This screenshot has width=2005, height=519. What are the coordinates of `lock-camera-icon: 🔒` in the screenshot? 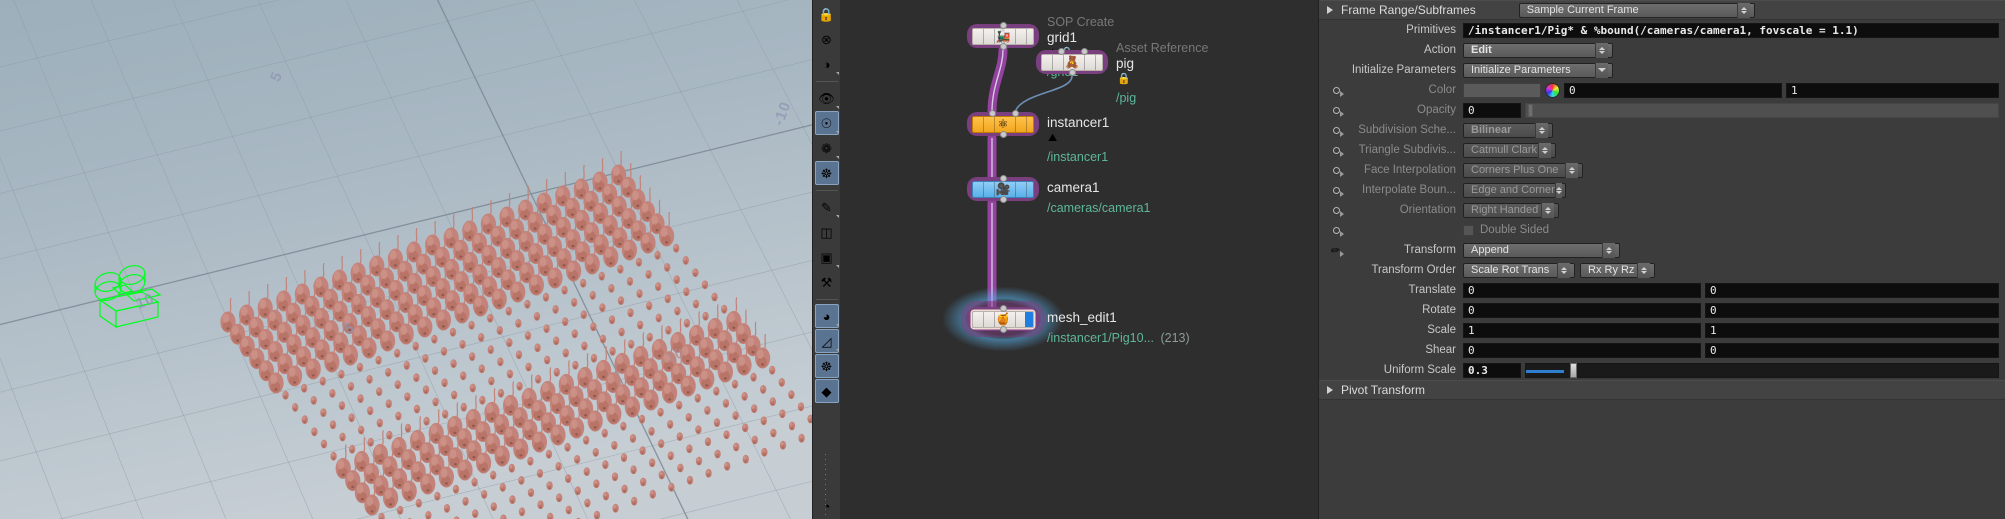 It's located at (827, 14).